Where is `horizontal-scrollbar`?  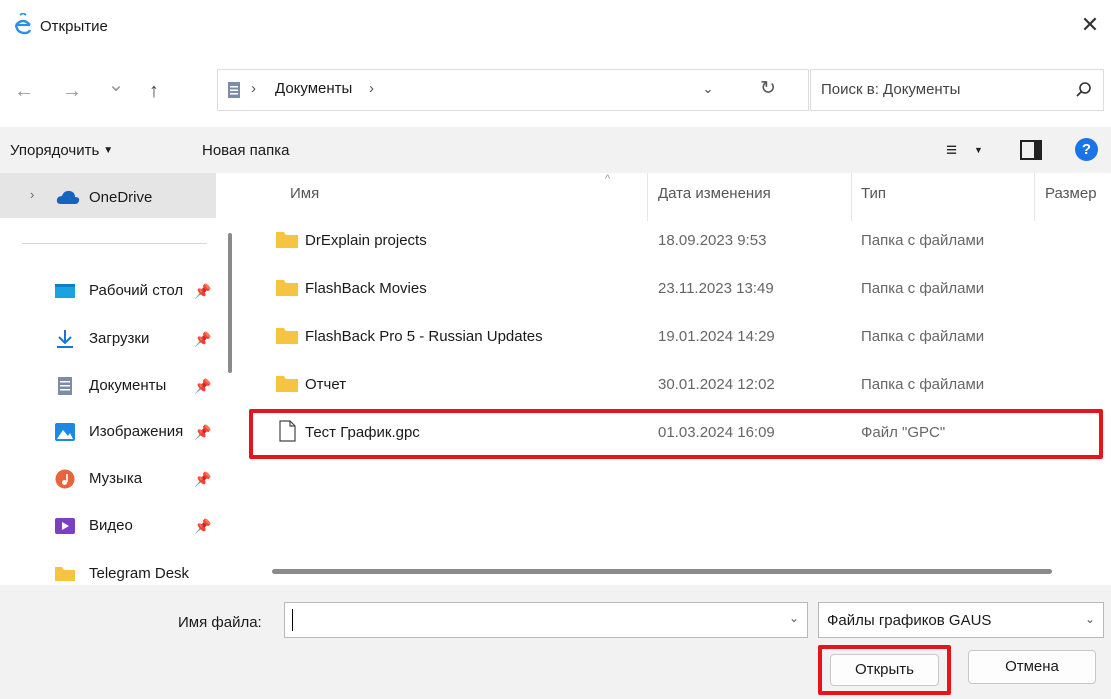
horizontal-scrollbar is located at coordinates (662, 571).